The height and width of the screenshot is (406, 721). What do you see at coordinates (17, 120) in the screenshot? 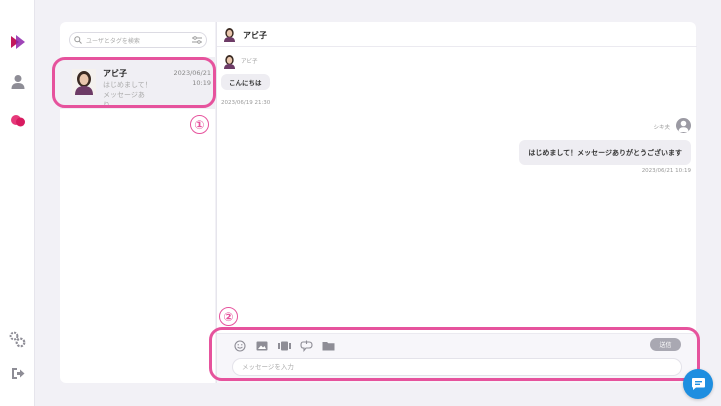
I see `chat-bubbles-icon` at bounding box center [17, 120].